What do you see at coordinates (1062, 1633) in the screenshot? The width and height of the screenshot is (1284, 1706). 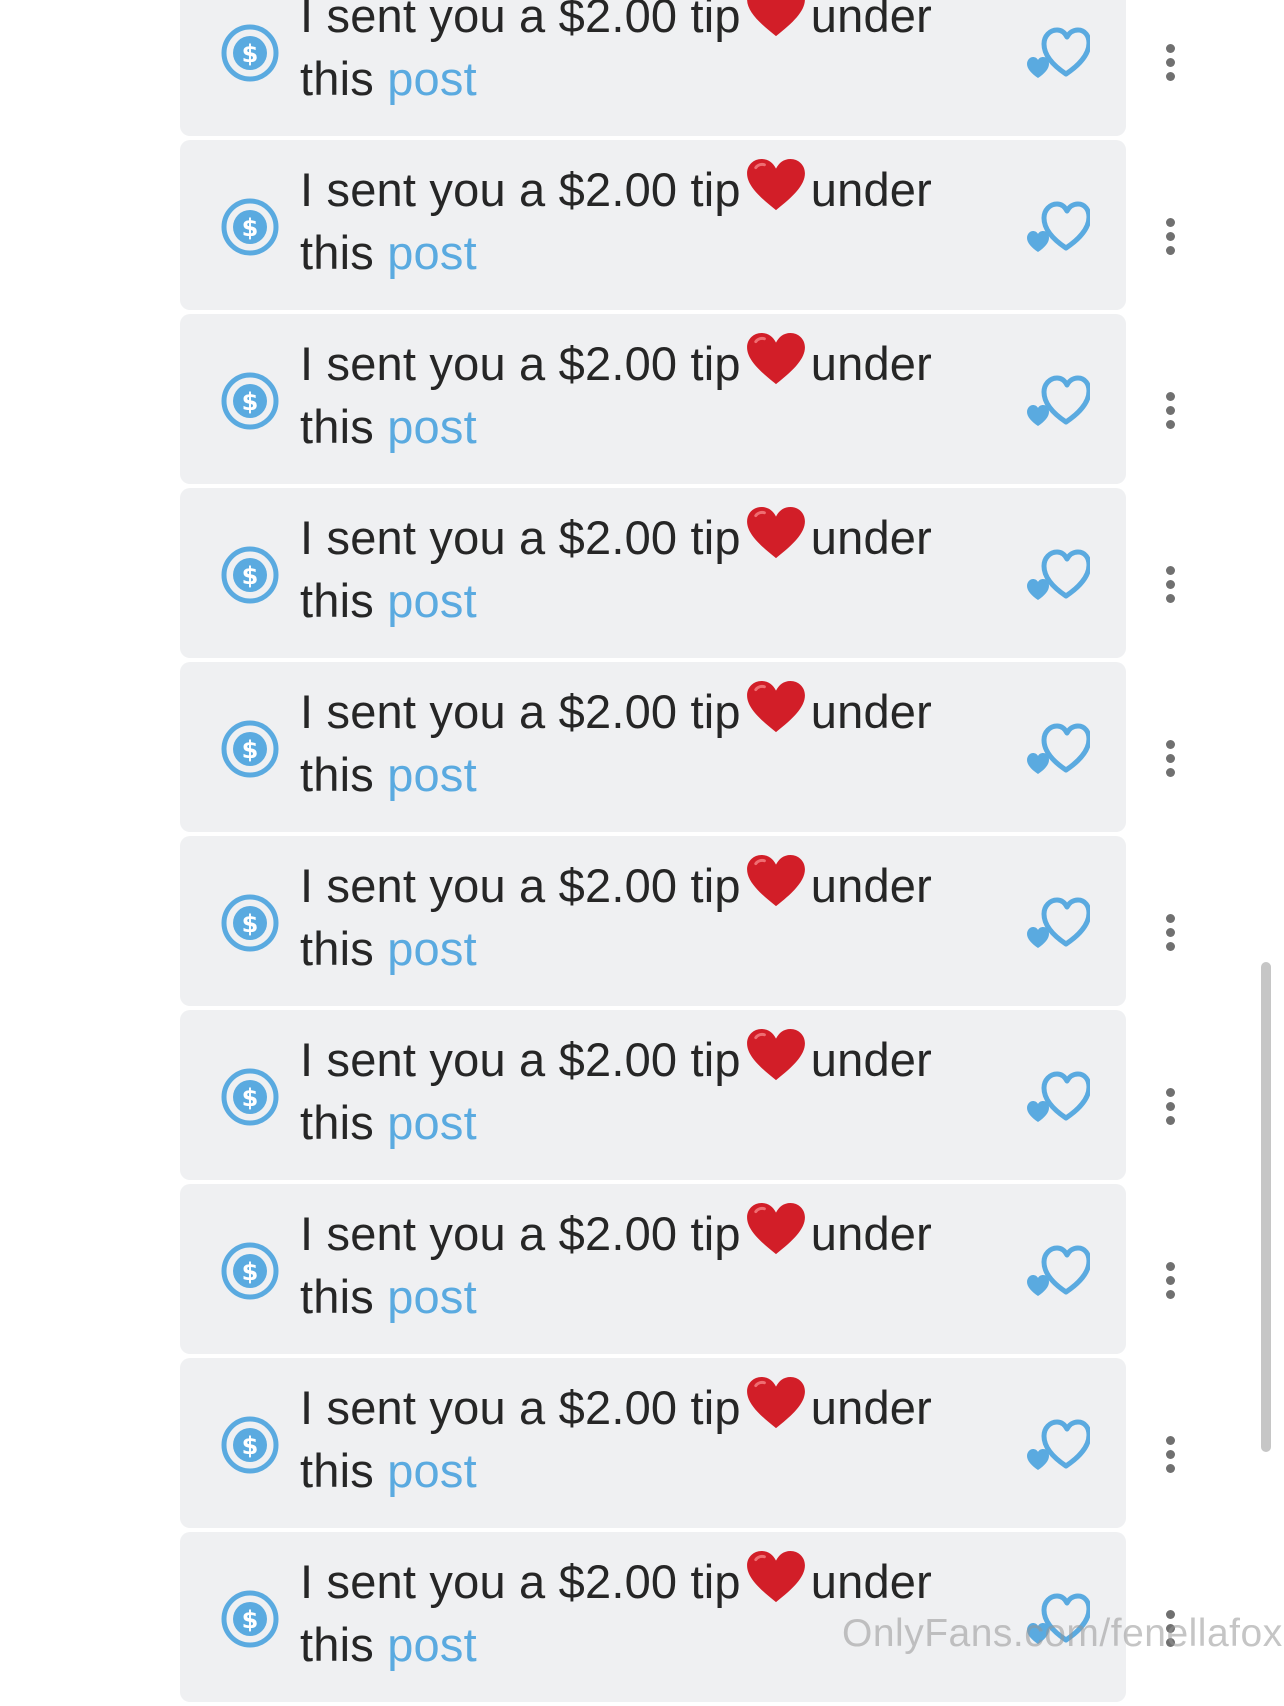 I see `watermark: OnlyFans.com/fenellafox` at bounding box center [1062, 1633].